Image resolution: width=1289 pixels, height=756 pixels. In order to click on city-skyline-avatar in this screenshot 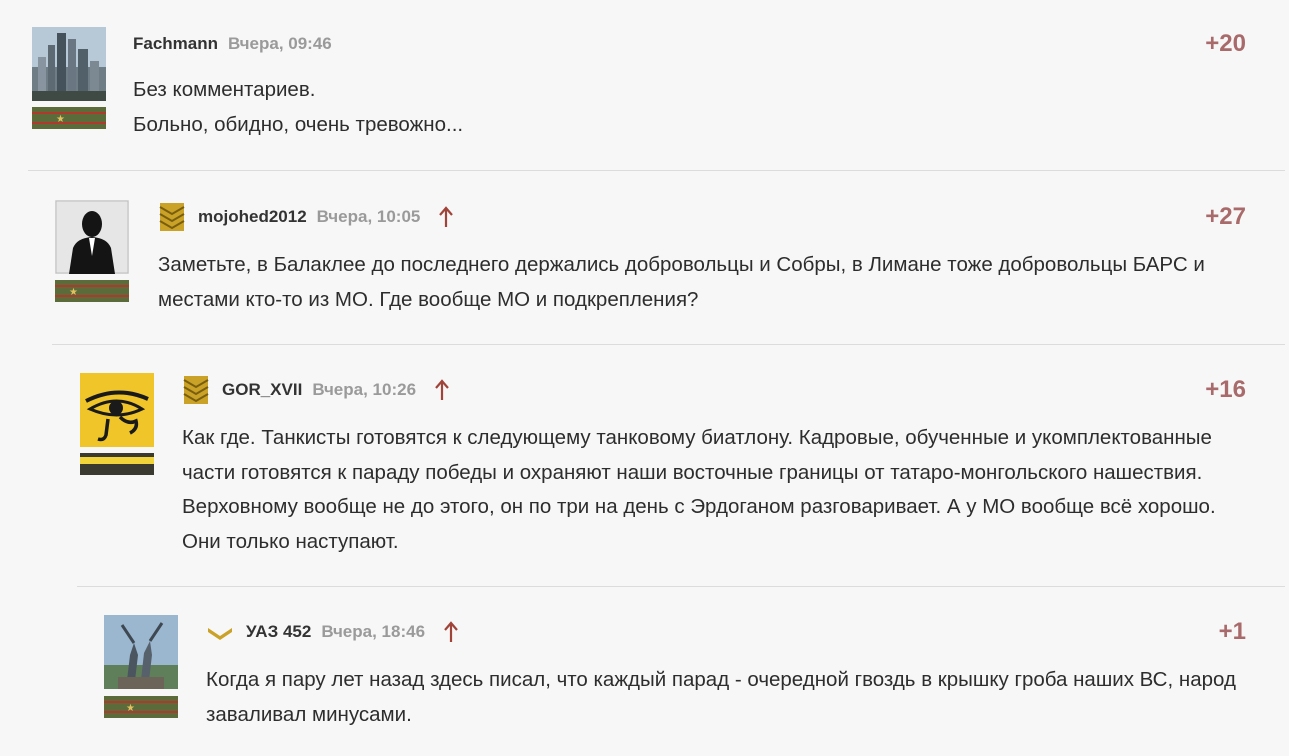, I will do `click(69, 64)`.